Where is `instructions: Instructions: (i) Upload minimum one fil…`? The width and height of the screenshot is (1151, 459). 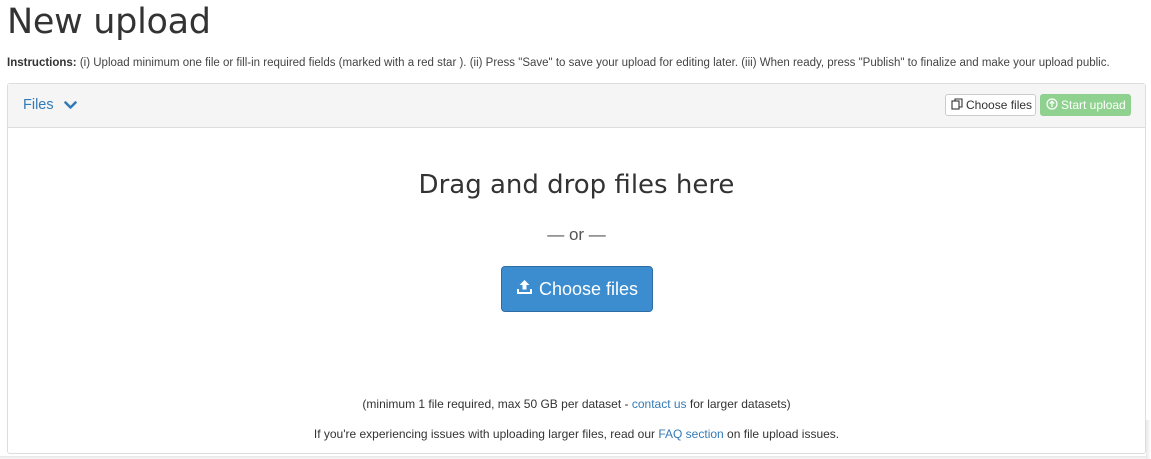
instructions: Instructions: (i) Upload minimum one fil… is located at coordinates (577, 63).